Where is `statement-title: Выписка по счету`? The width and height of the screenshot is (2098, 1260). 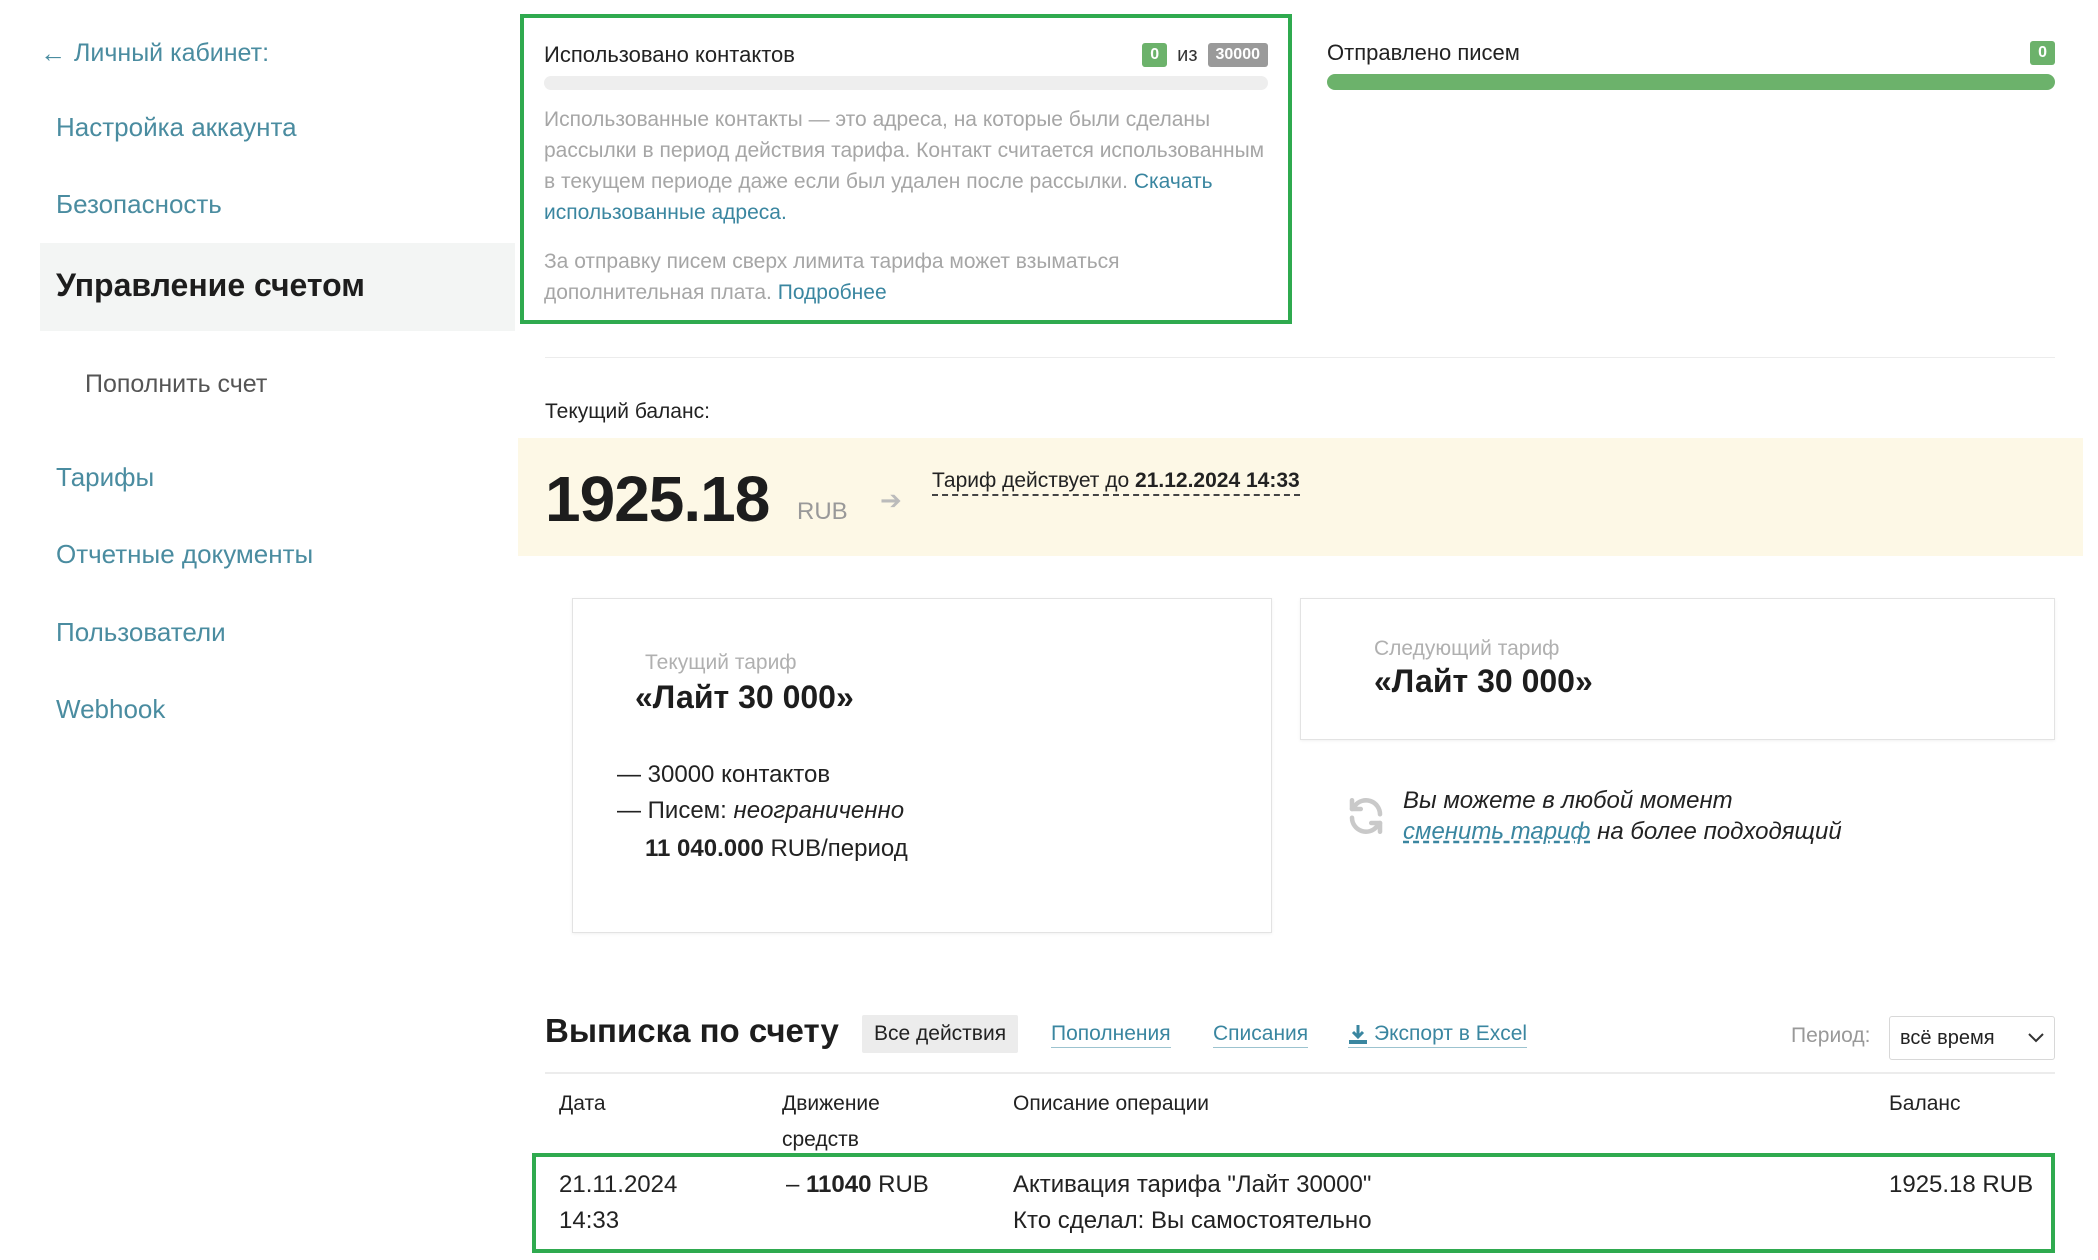 statement-title: Выписка по счету is located at coordinates (692, 1030).